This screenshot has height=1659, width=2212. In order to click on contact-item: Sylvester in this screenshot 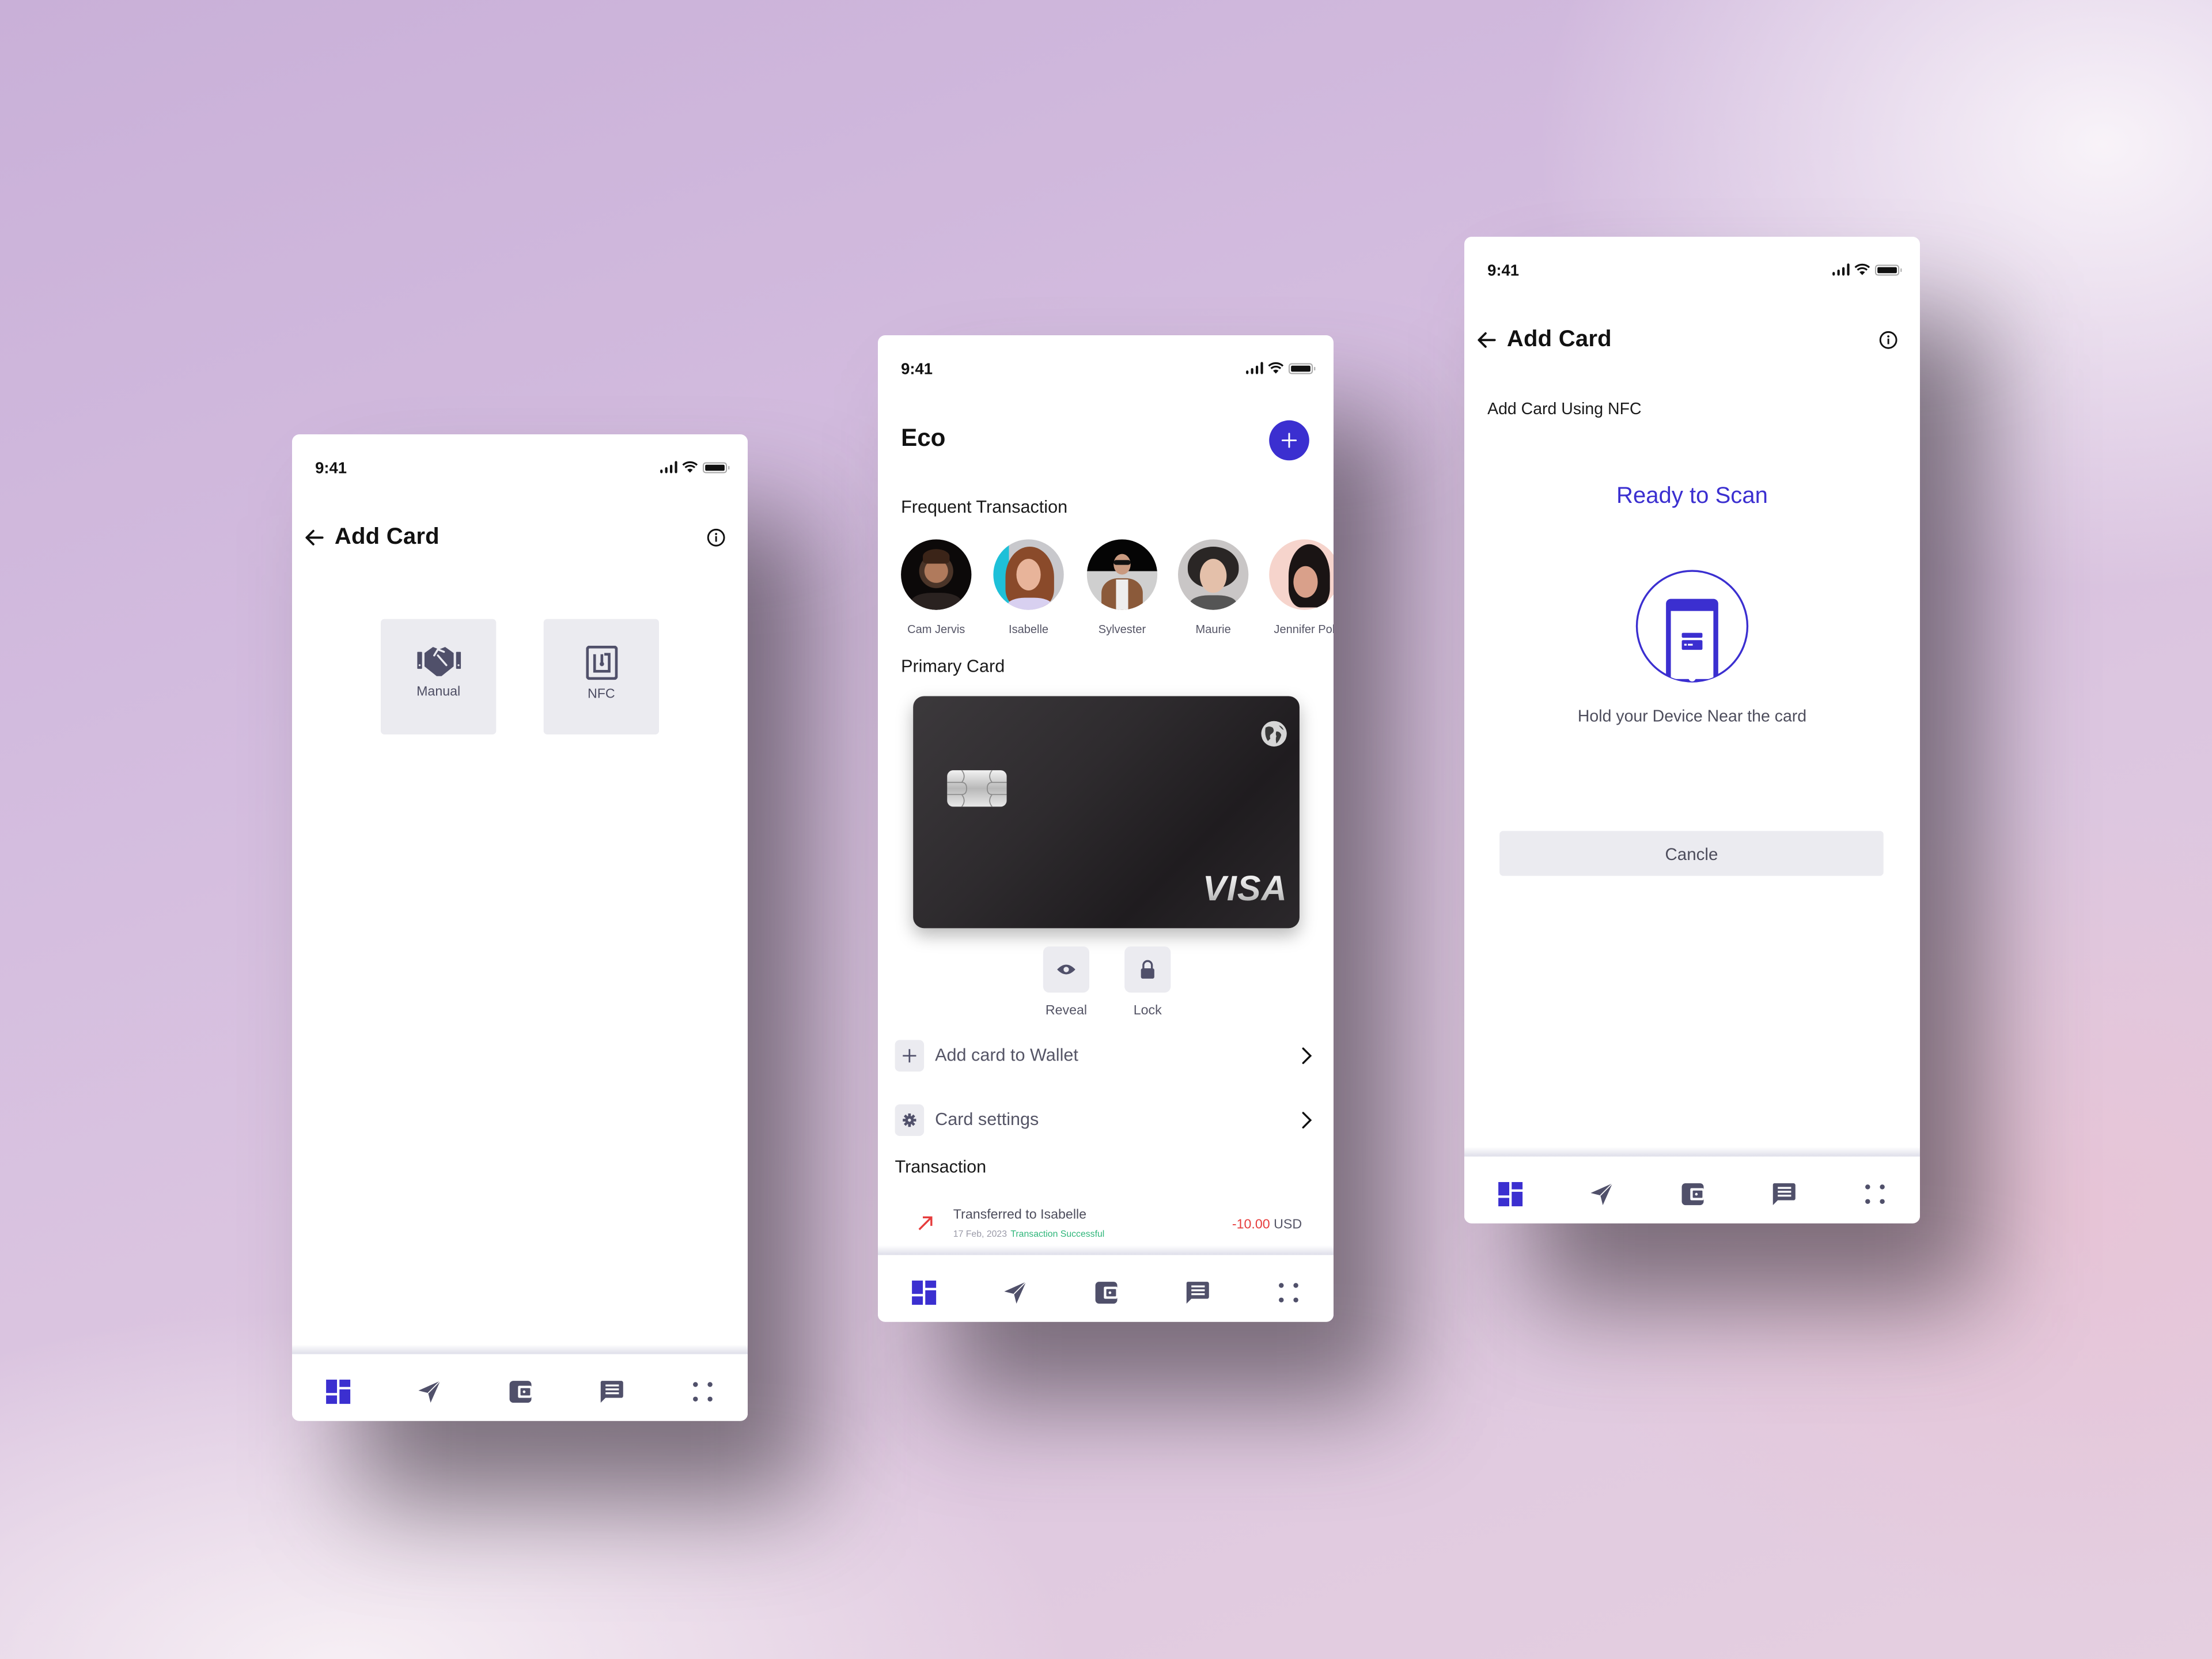, I will do `click(1122, 588)`.